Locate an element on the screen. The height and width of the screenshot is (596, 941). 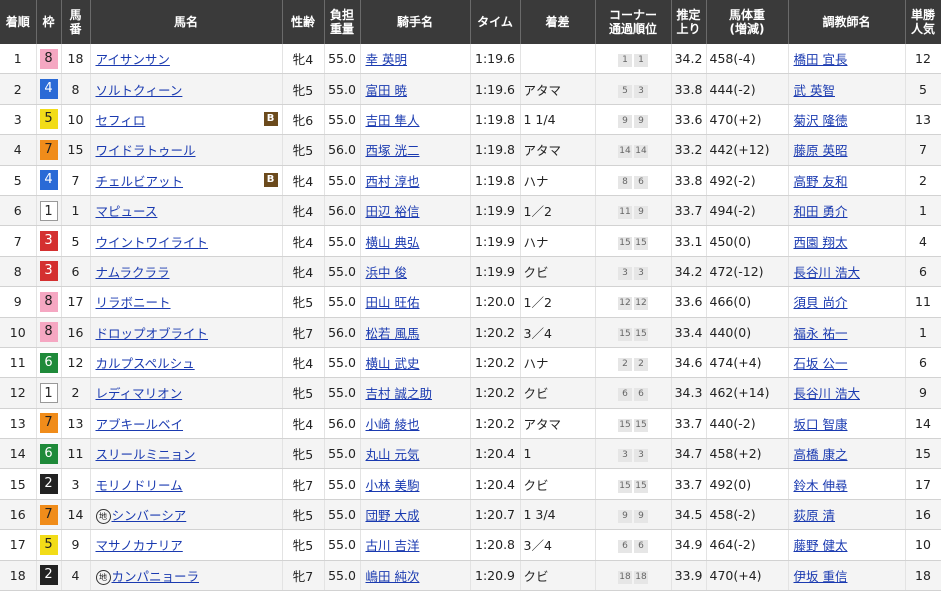
jockey-cell: 丸山 元気 is located at coordinates (415, 454).